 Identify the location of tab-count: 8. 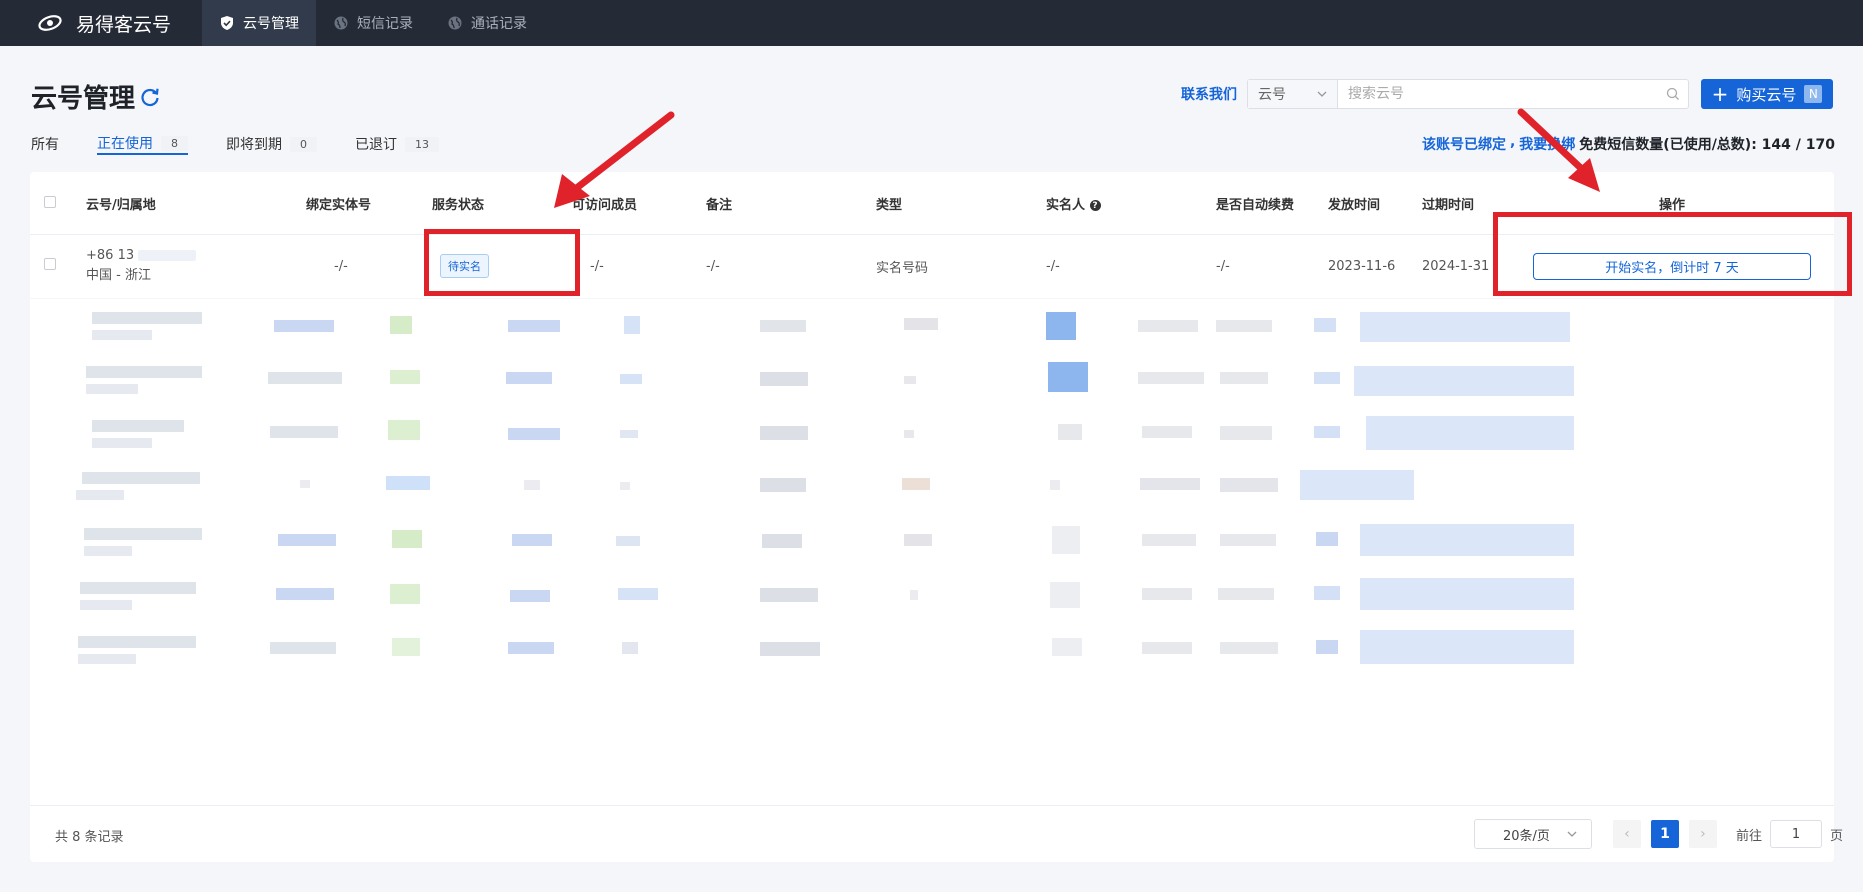
(174, 143).